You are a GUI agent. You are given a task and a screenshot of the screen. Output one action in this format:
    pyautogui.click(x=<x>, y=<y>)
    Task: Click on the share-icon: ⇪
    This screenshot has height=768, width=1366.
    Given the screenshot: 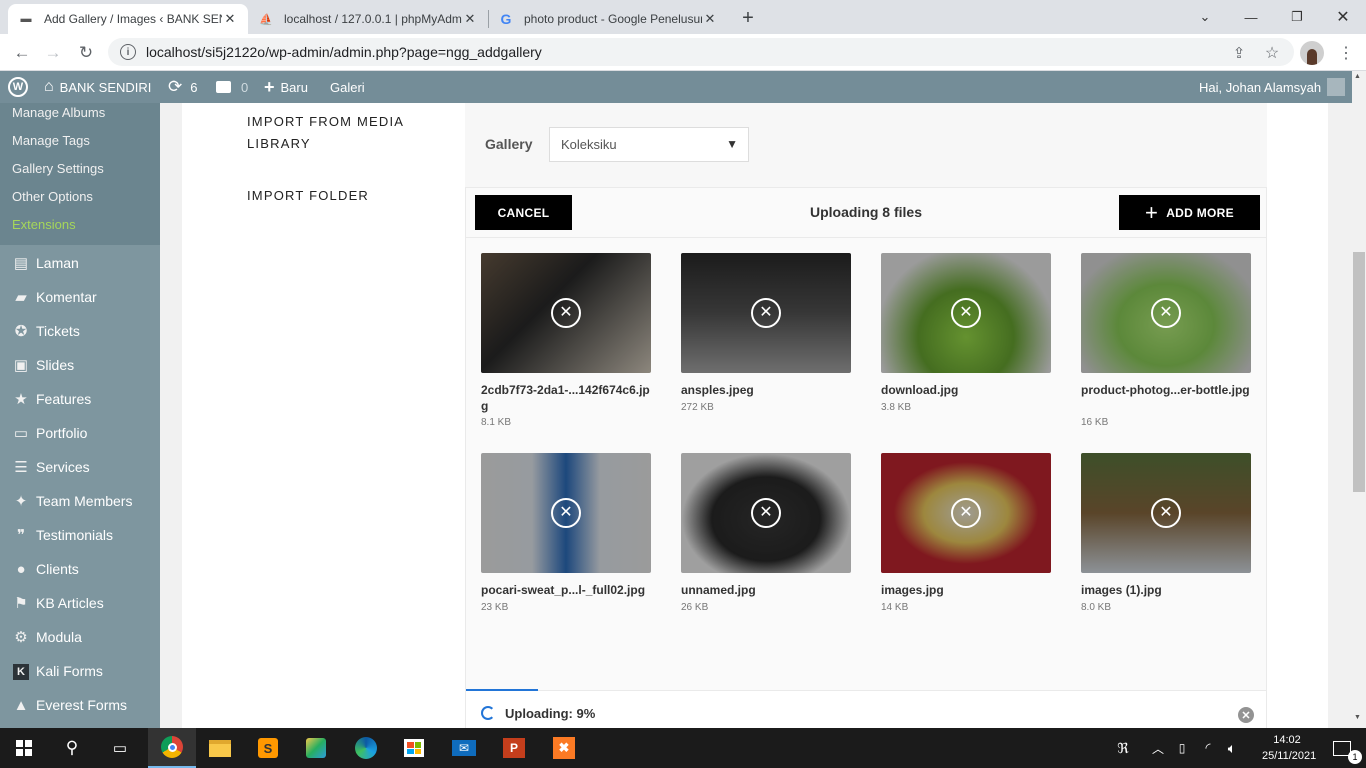 What is the action you would take?
    pyautogui.click(x=1239, y=53)
    